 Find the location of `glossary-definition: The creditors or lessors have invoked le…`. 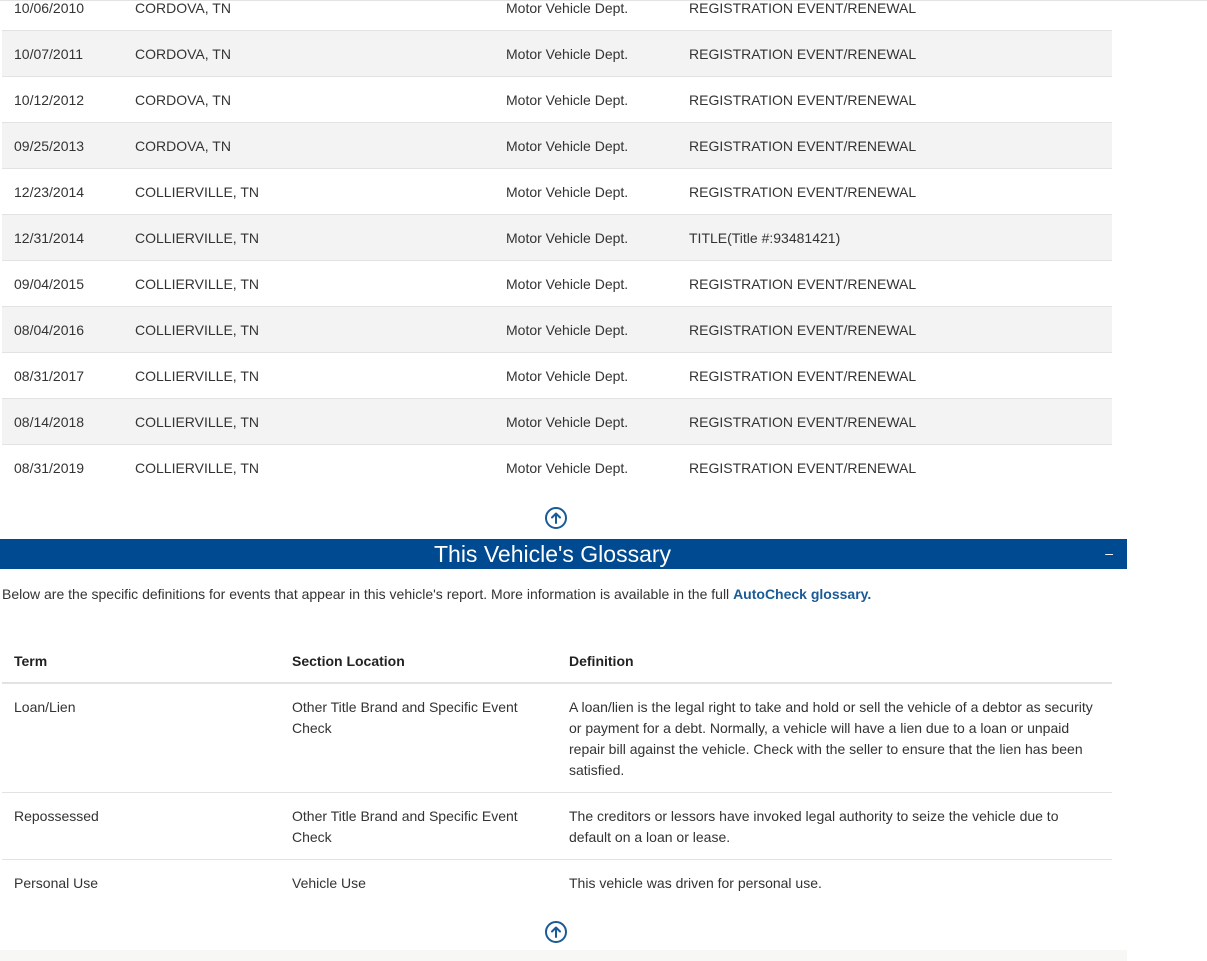

glossary-definition: The creditors or lessors have invoked le… is located at coordinates (814, 826).